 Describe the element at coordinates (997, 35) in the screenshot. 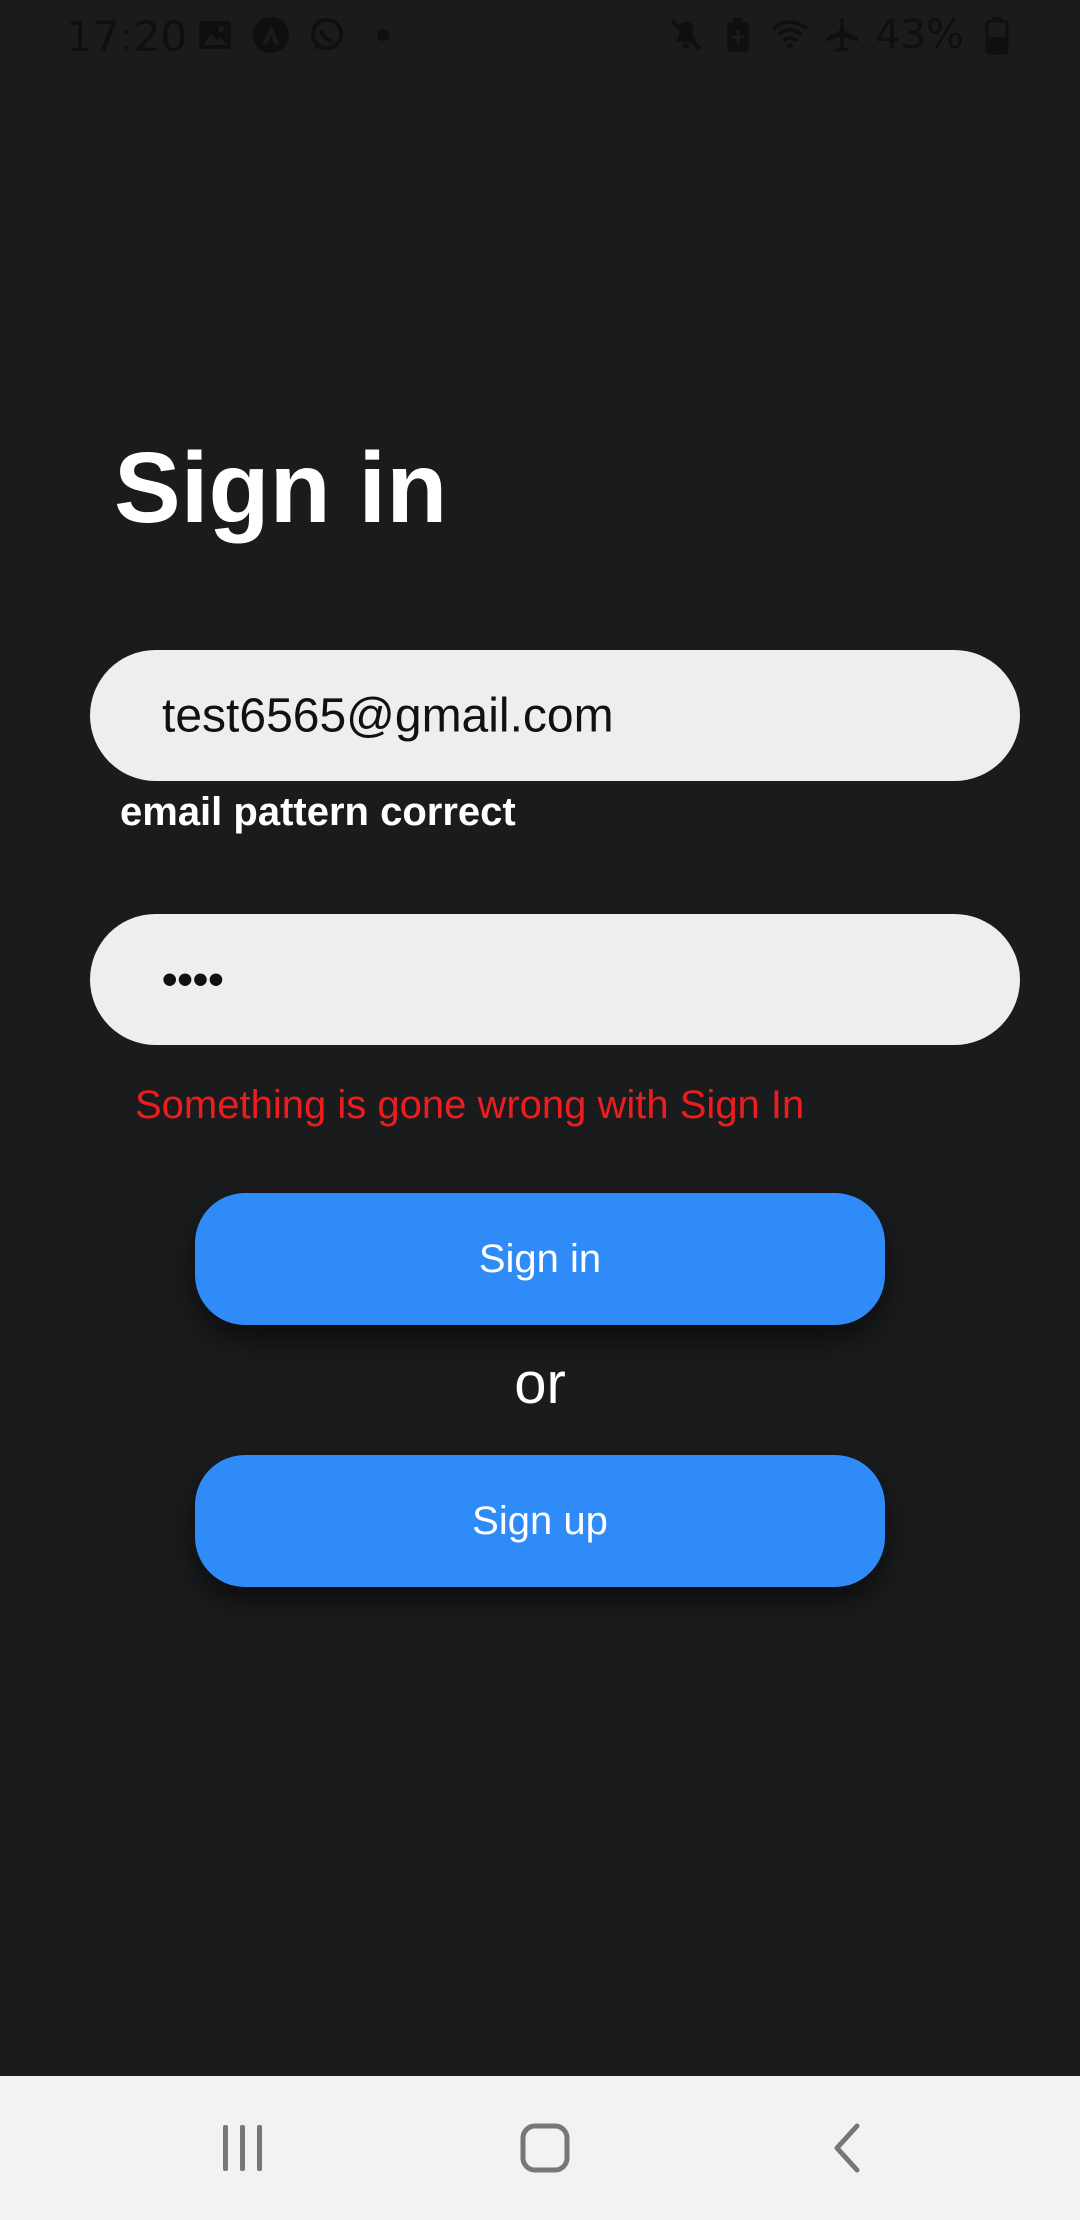

I see `battery-icon` at that location.